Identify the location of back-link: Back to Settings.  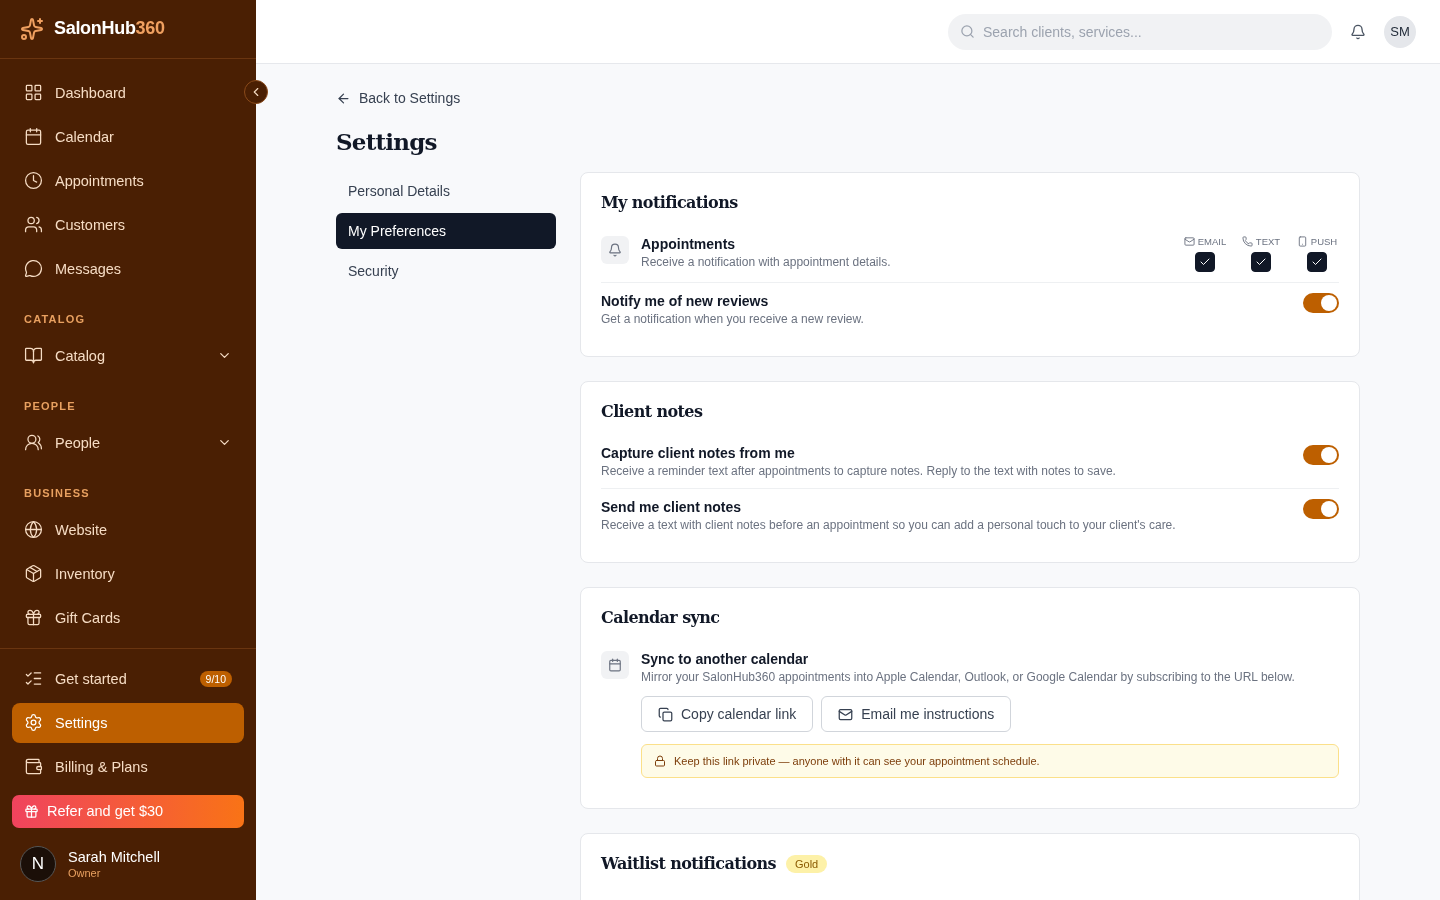
(398, 98).